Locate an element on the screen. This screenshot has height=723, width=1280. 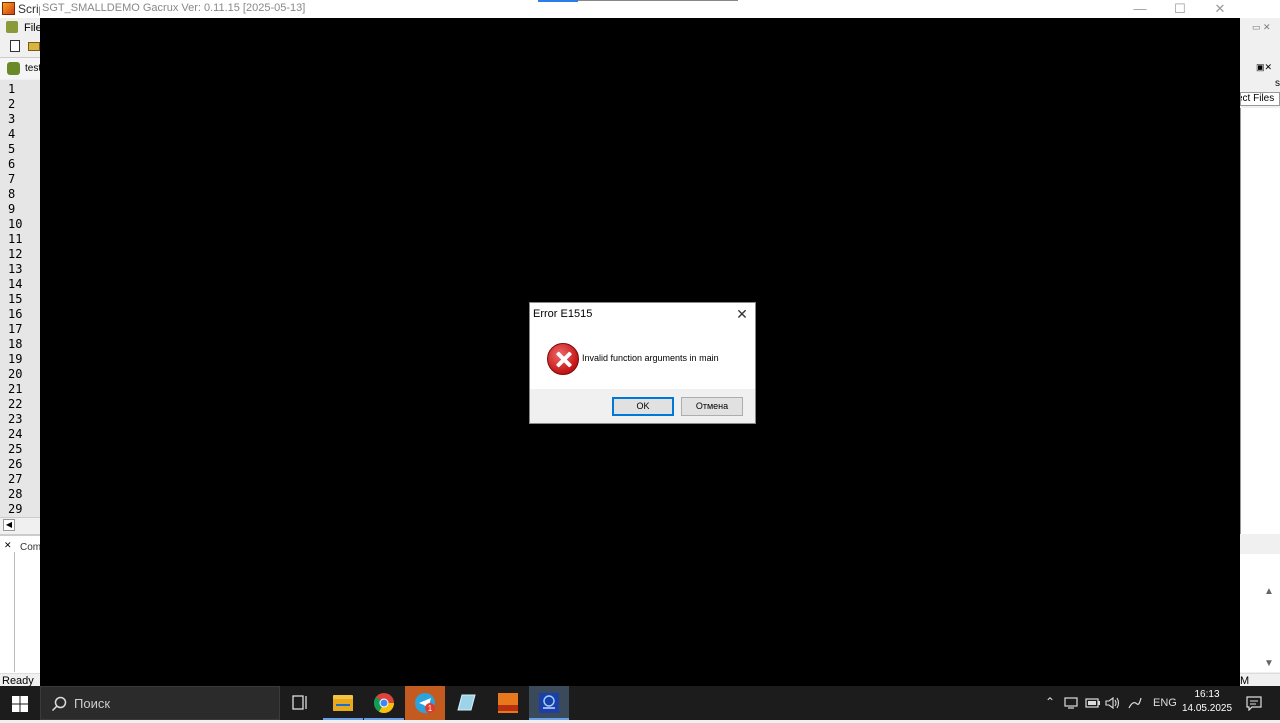
language-indicator: ENG is located at coordinates (1165, 703).